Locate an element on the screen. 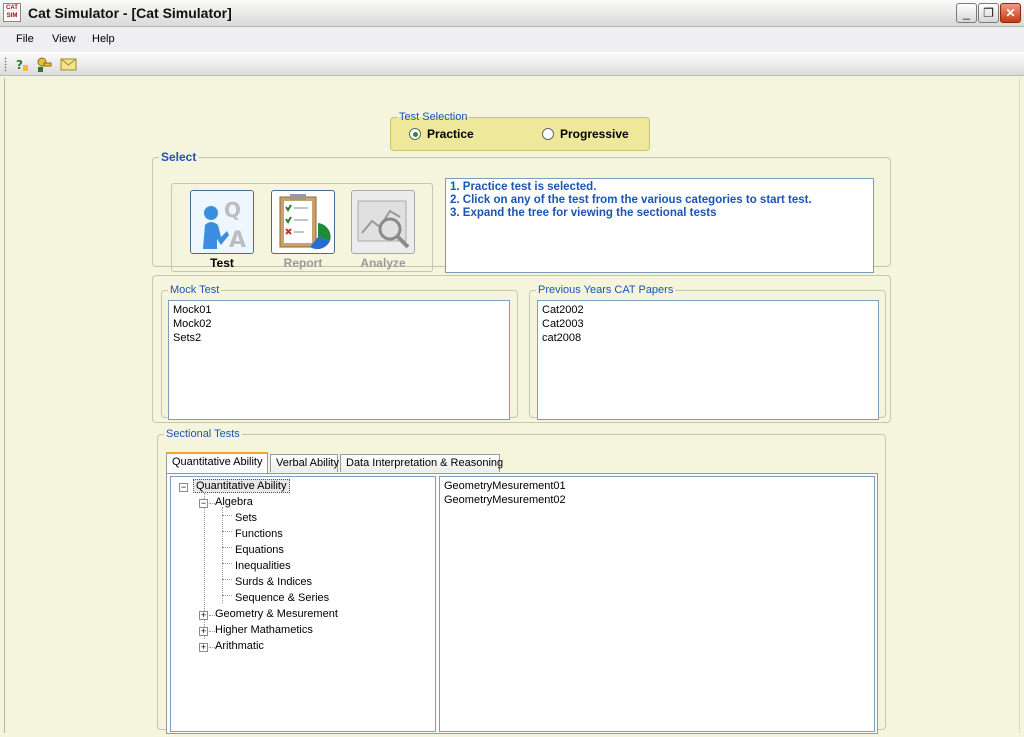  tree-node-root: Quantitative Ability is located at coordinates (241, 486).